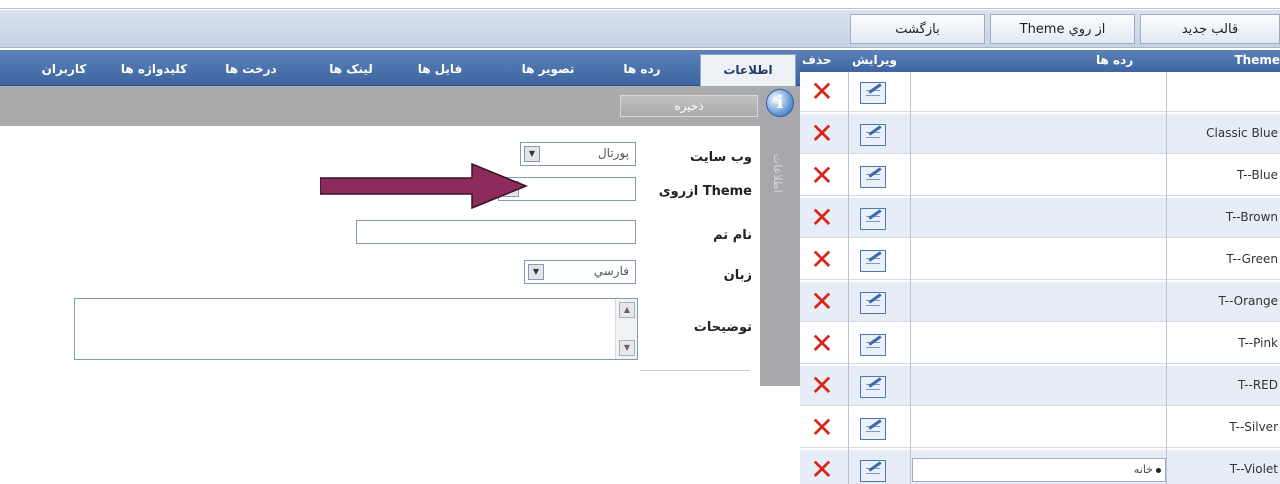 Image resolution: width=1280 pixels, height=484 pixels. I want to click on back-button: بازگشت, so click(917, 29).